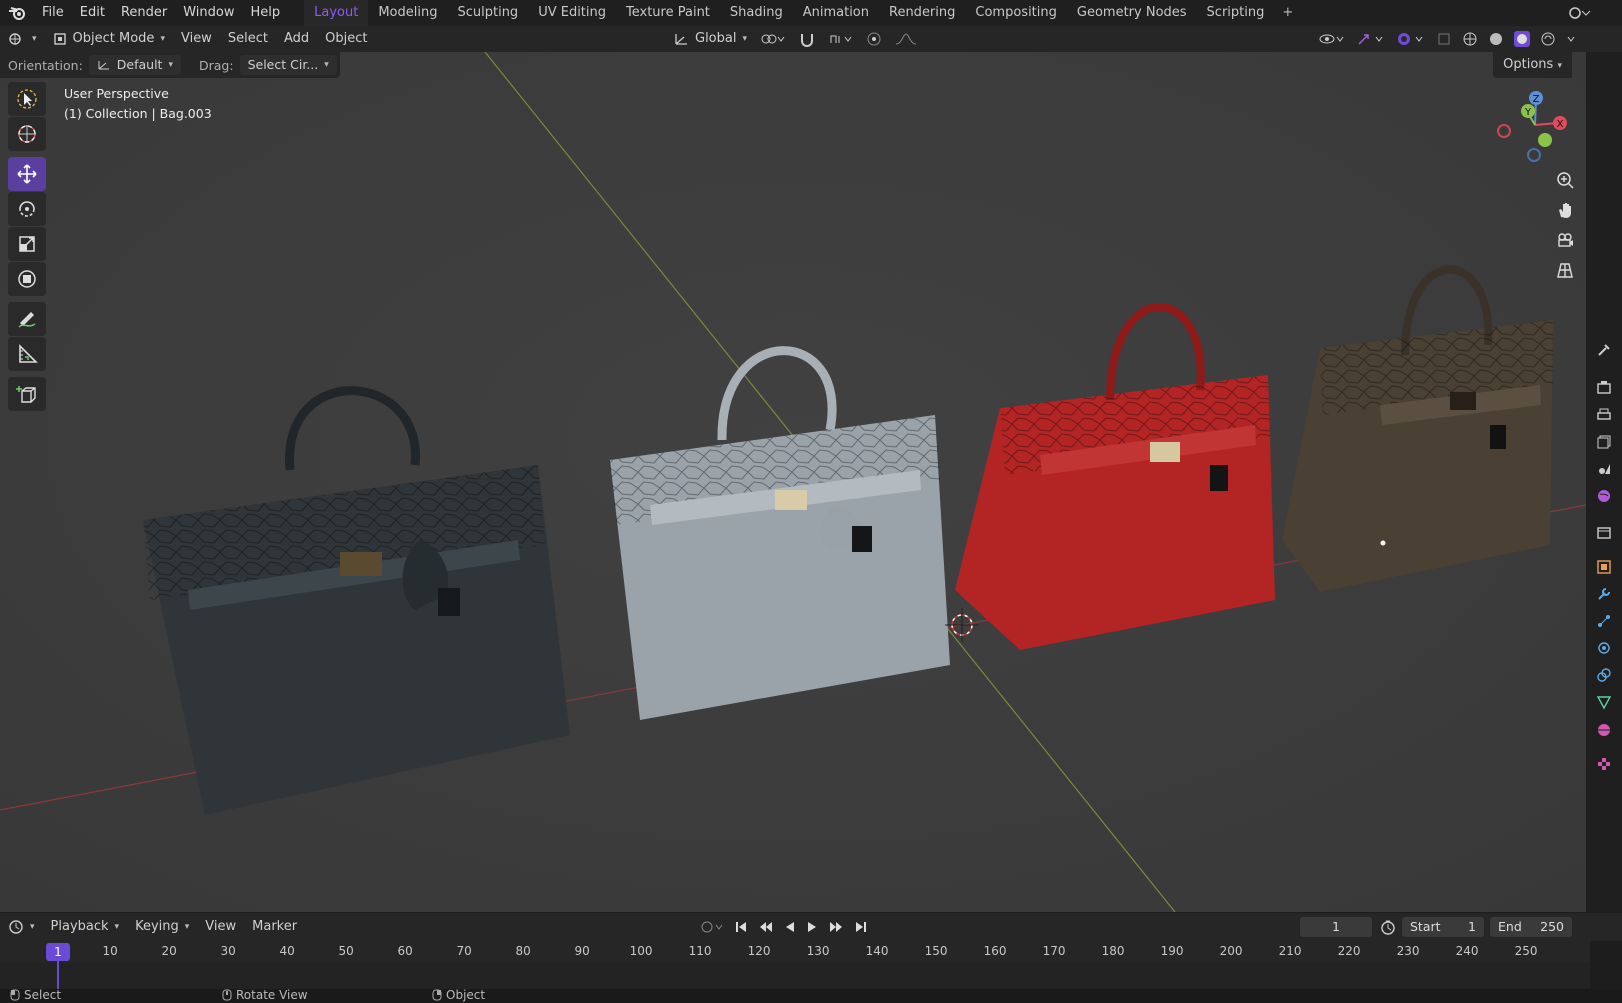  Describe the element at coordinates (1132, 13) in the screenshot. I see `tab-geometry-nodes: Geometry Nodes` at that location.